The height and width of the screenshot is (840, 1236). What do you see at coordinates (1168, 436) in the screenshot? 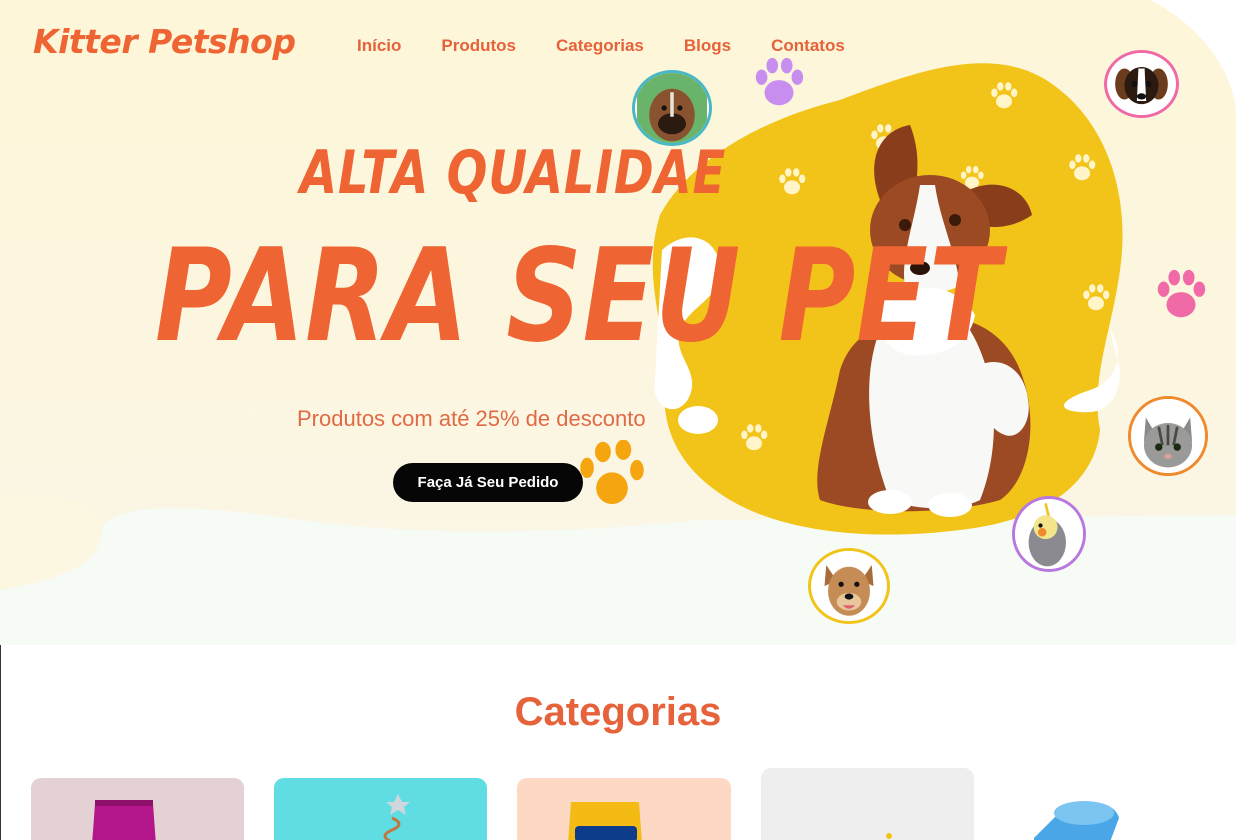
I see `avatar-kitten` at bounding box center [1168, 436].